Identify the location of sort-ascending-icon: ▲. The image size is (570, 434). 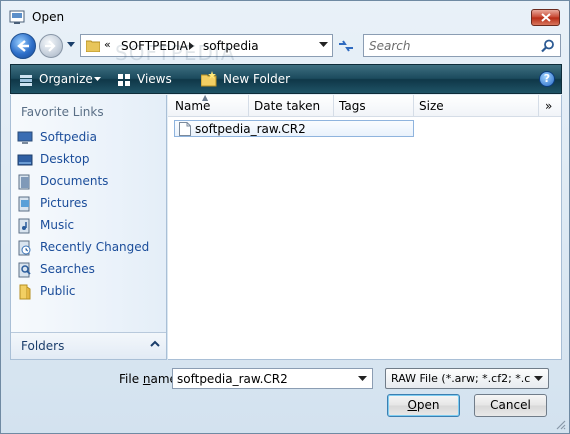
(205, 97).